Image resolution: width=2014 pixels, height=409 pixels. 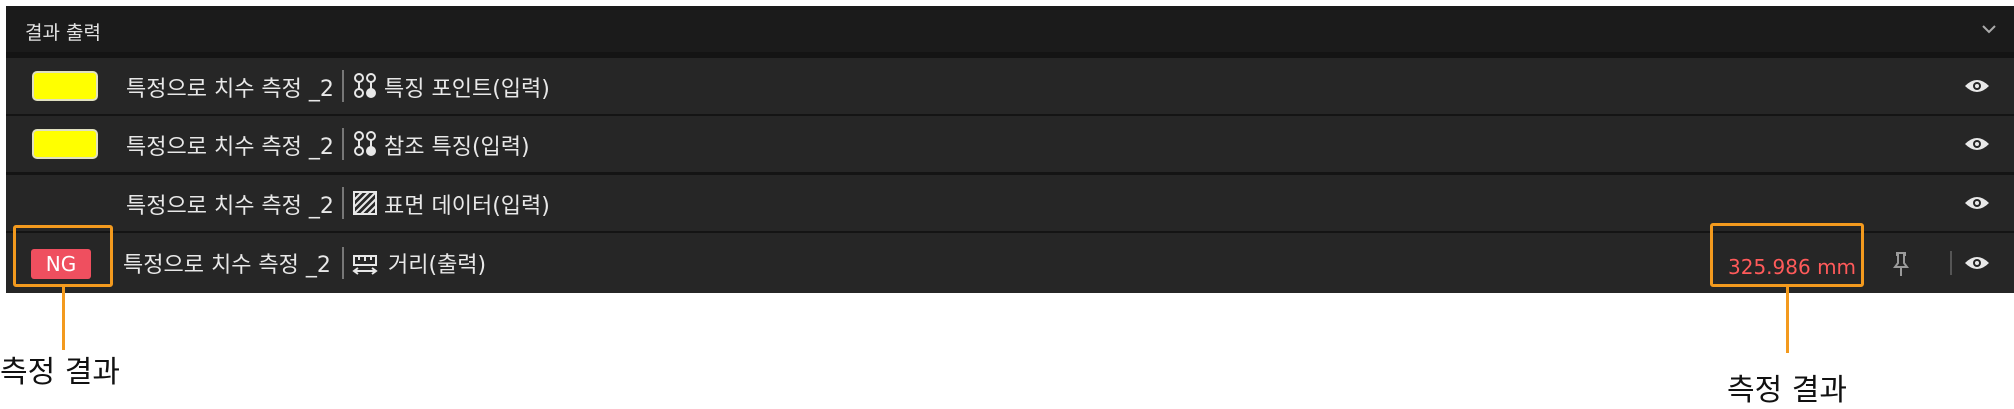 I want to click on distance-icon, so click(x=365, y=265).